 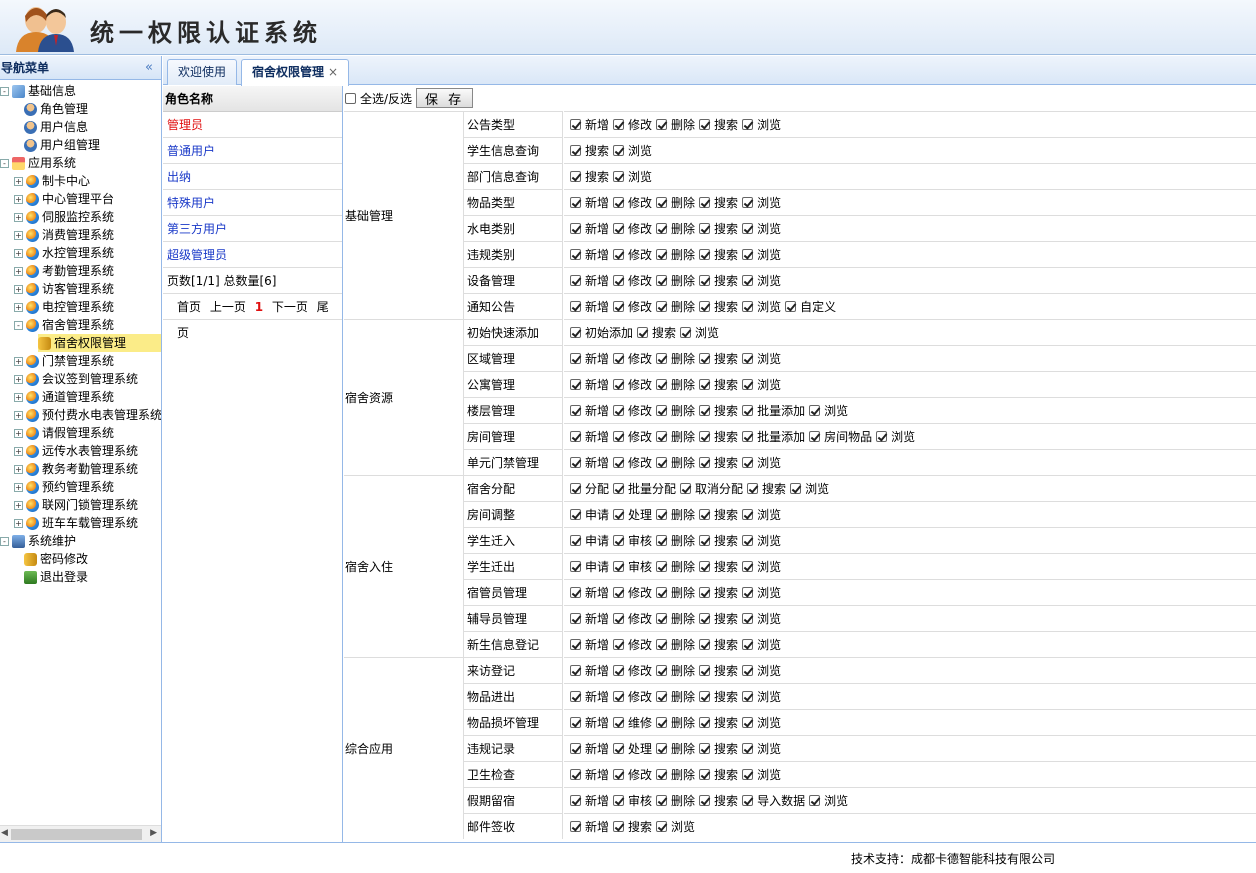 I want to click on tree-node: 角色管理, so click(x=56, y=109).